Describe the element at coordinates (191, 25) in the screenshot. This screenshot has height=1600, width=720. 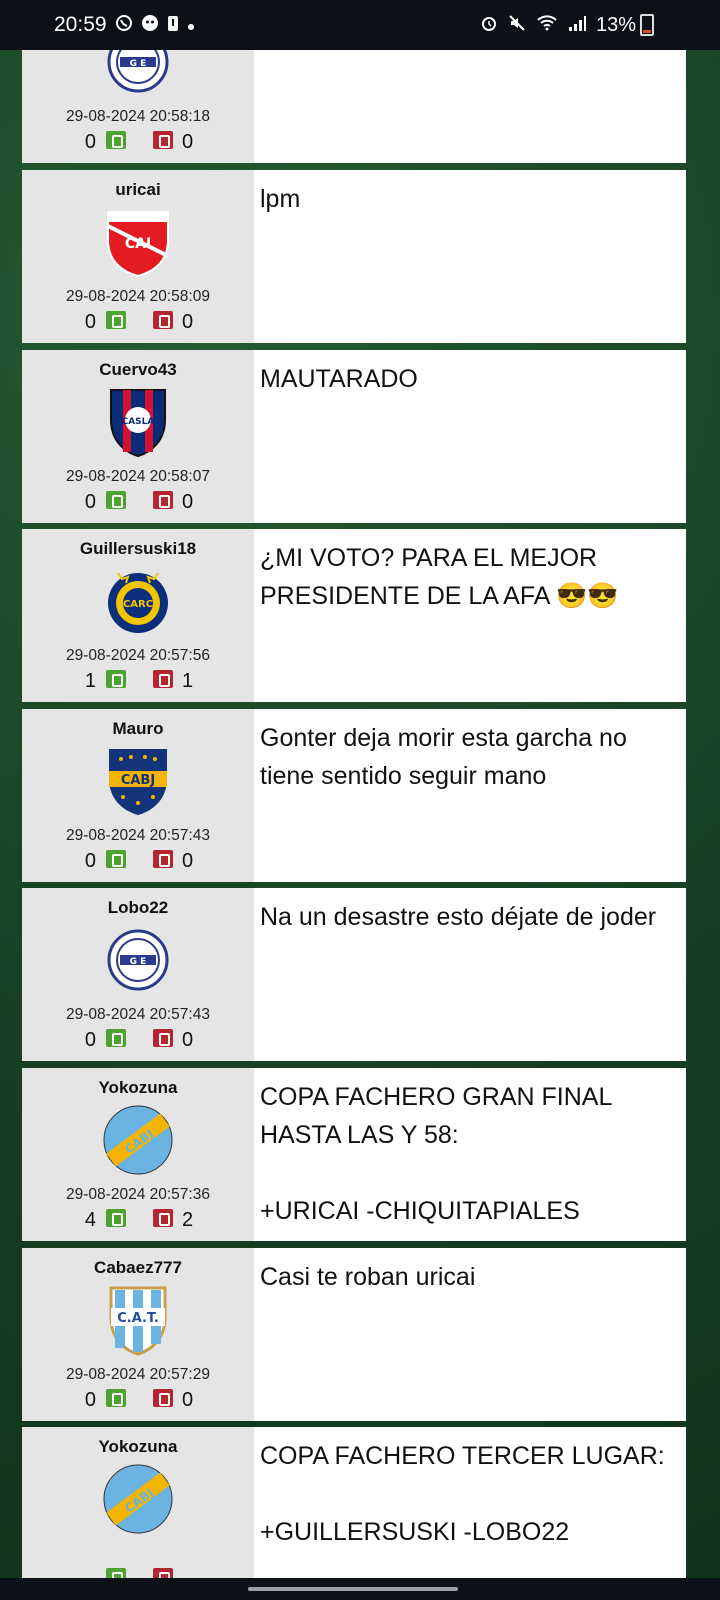
I see `dot-icon` at that location.